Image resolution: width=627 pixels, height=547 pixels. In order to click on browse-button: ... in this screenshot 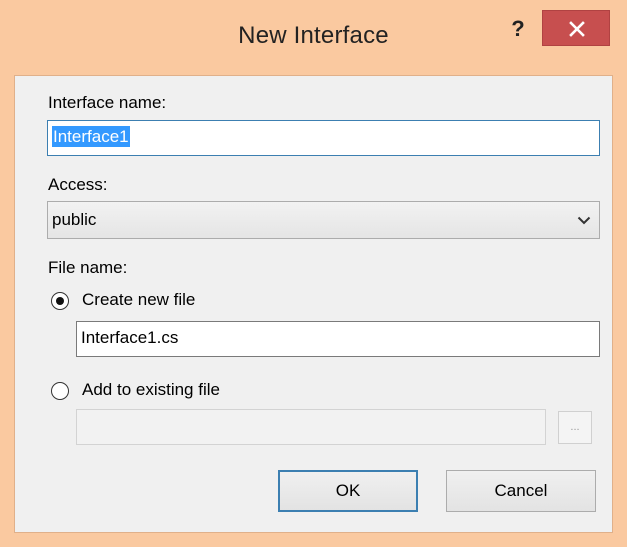, I will do `click(575, 427)`.